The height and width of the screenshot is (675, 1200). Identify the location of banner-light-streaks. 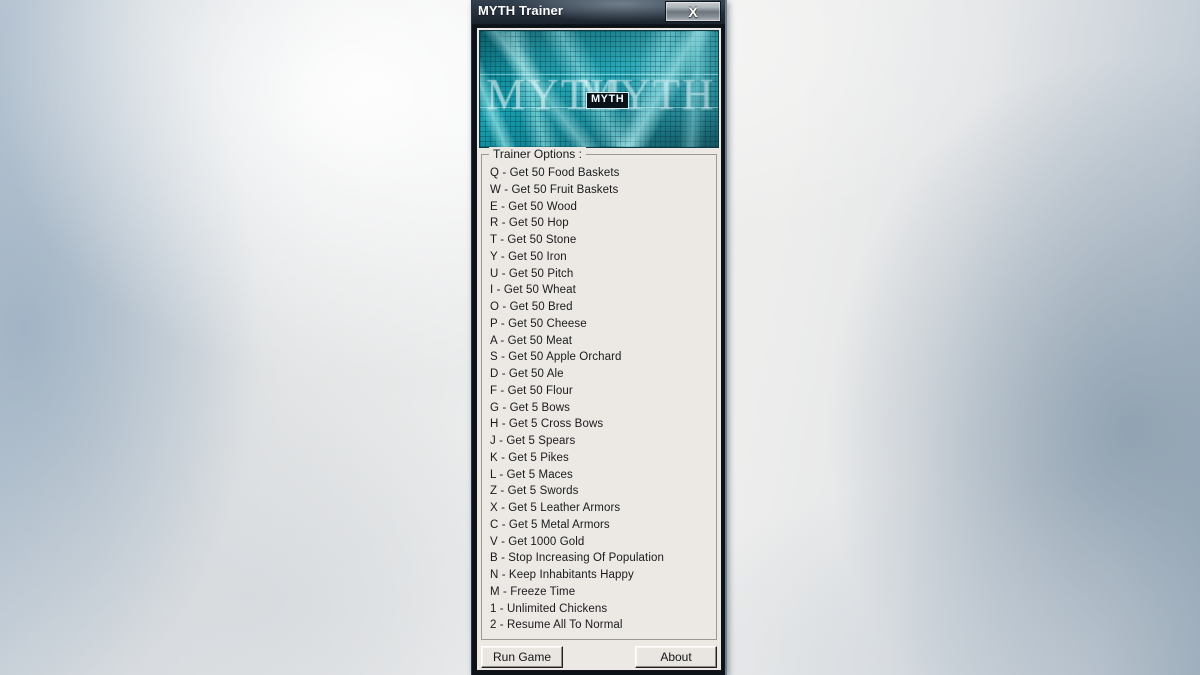
(599, 89).